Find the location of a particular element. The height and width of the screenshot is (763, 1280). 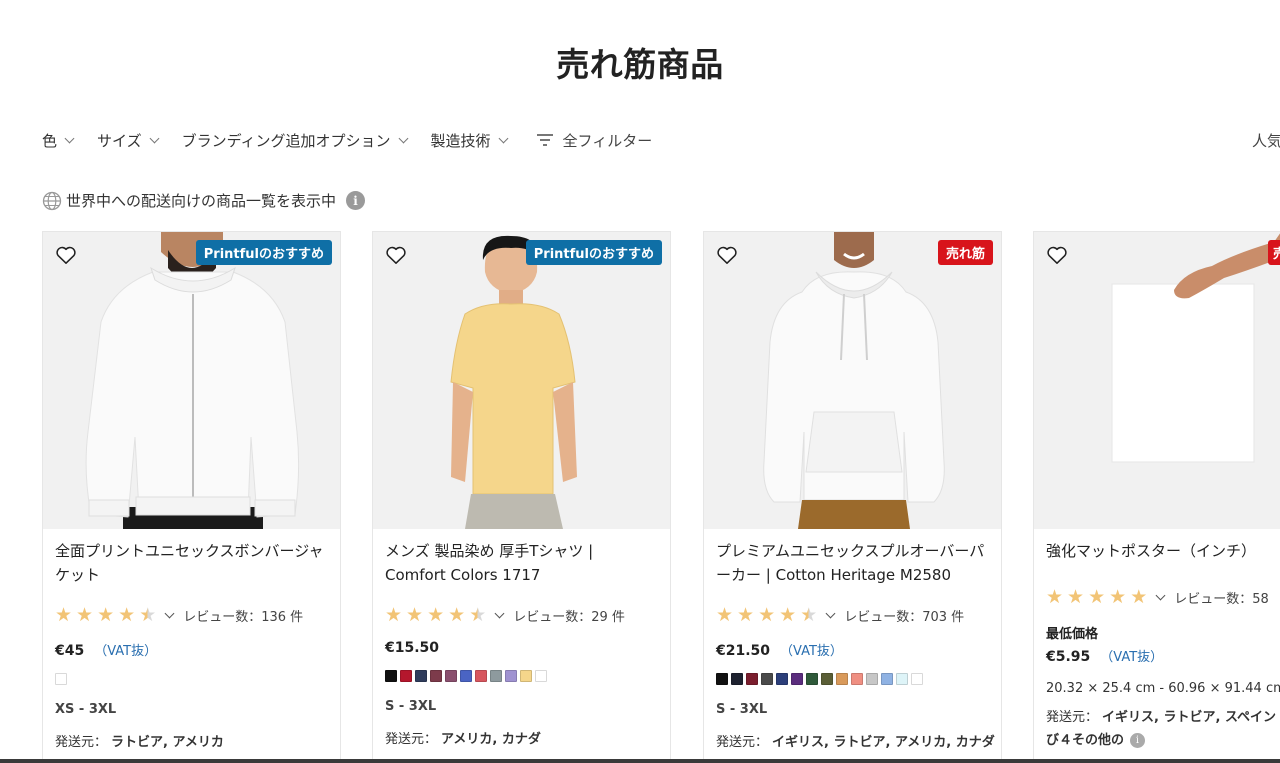

review-count: レビュー数：58 is located at coordinates (1221, 599).